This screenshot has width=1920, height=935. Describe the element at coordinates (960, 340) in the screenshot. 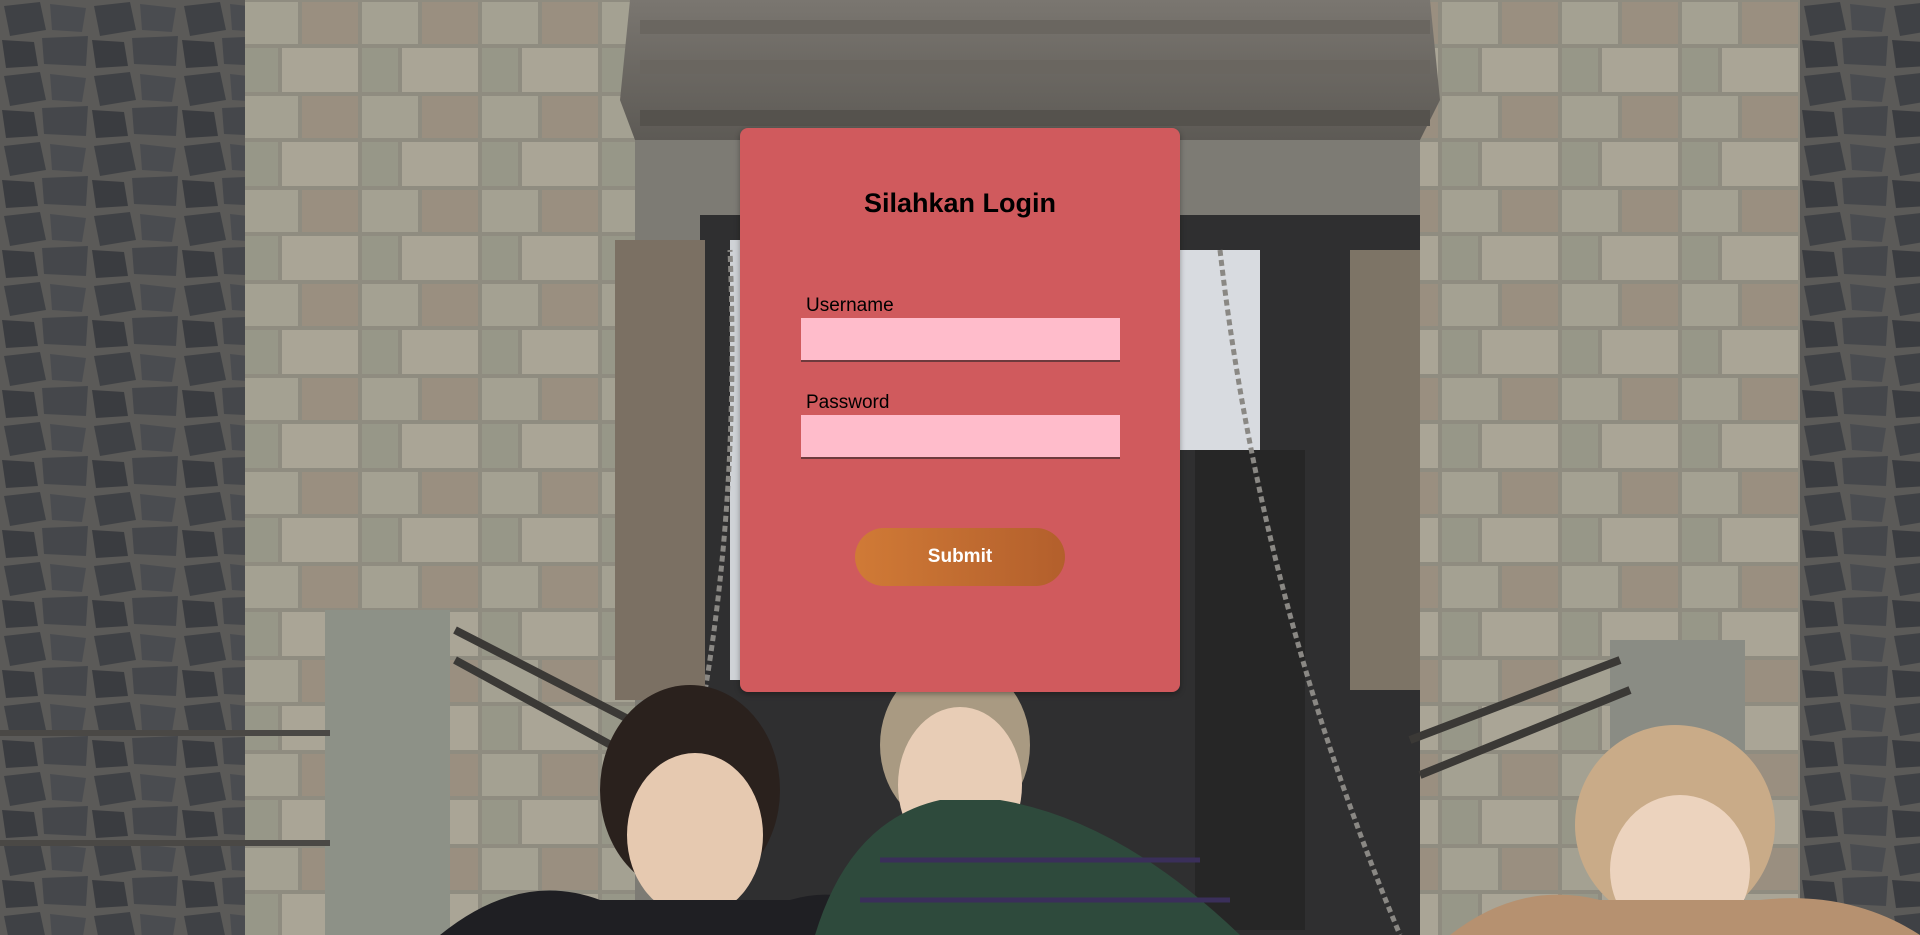

I see `username-input` at that location.